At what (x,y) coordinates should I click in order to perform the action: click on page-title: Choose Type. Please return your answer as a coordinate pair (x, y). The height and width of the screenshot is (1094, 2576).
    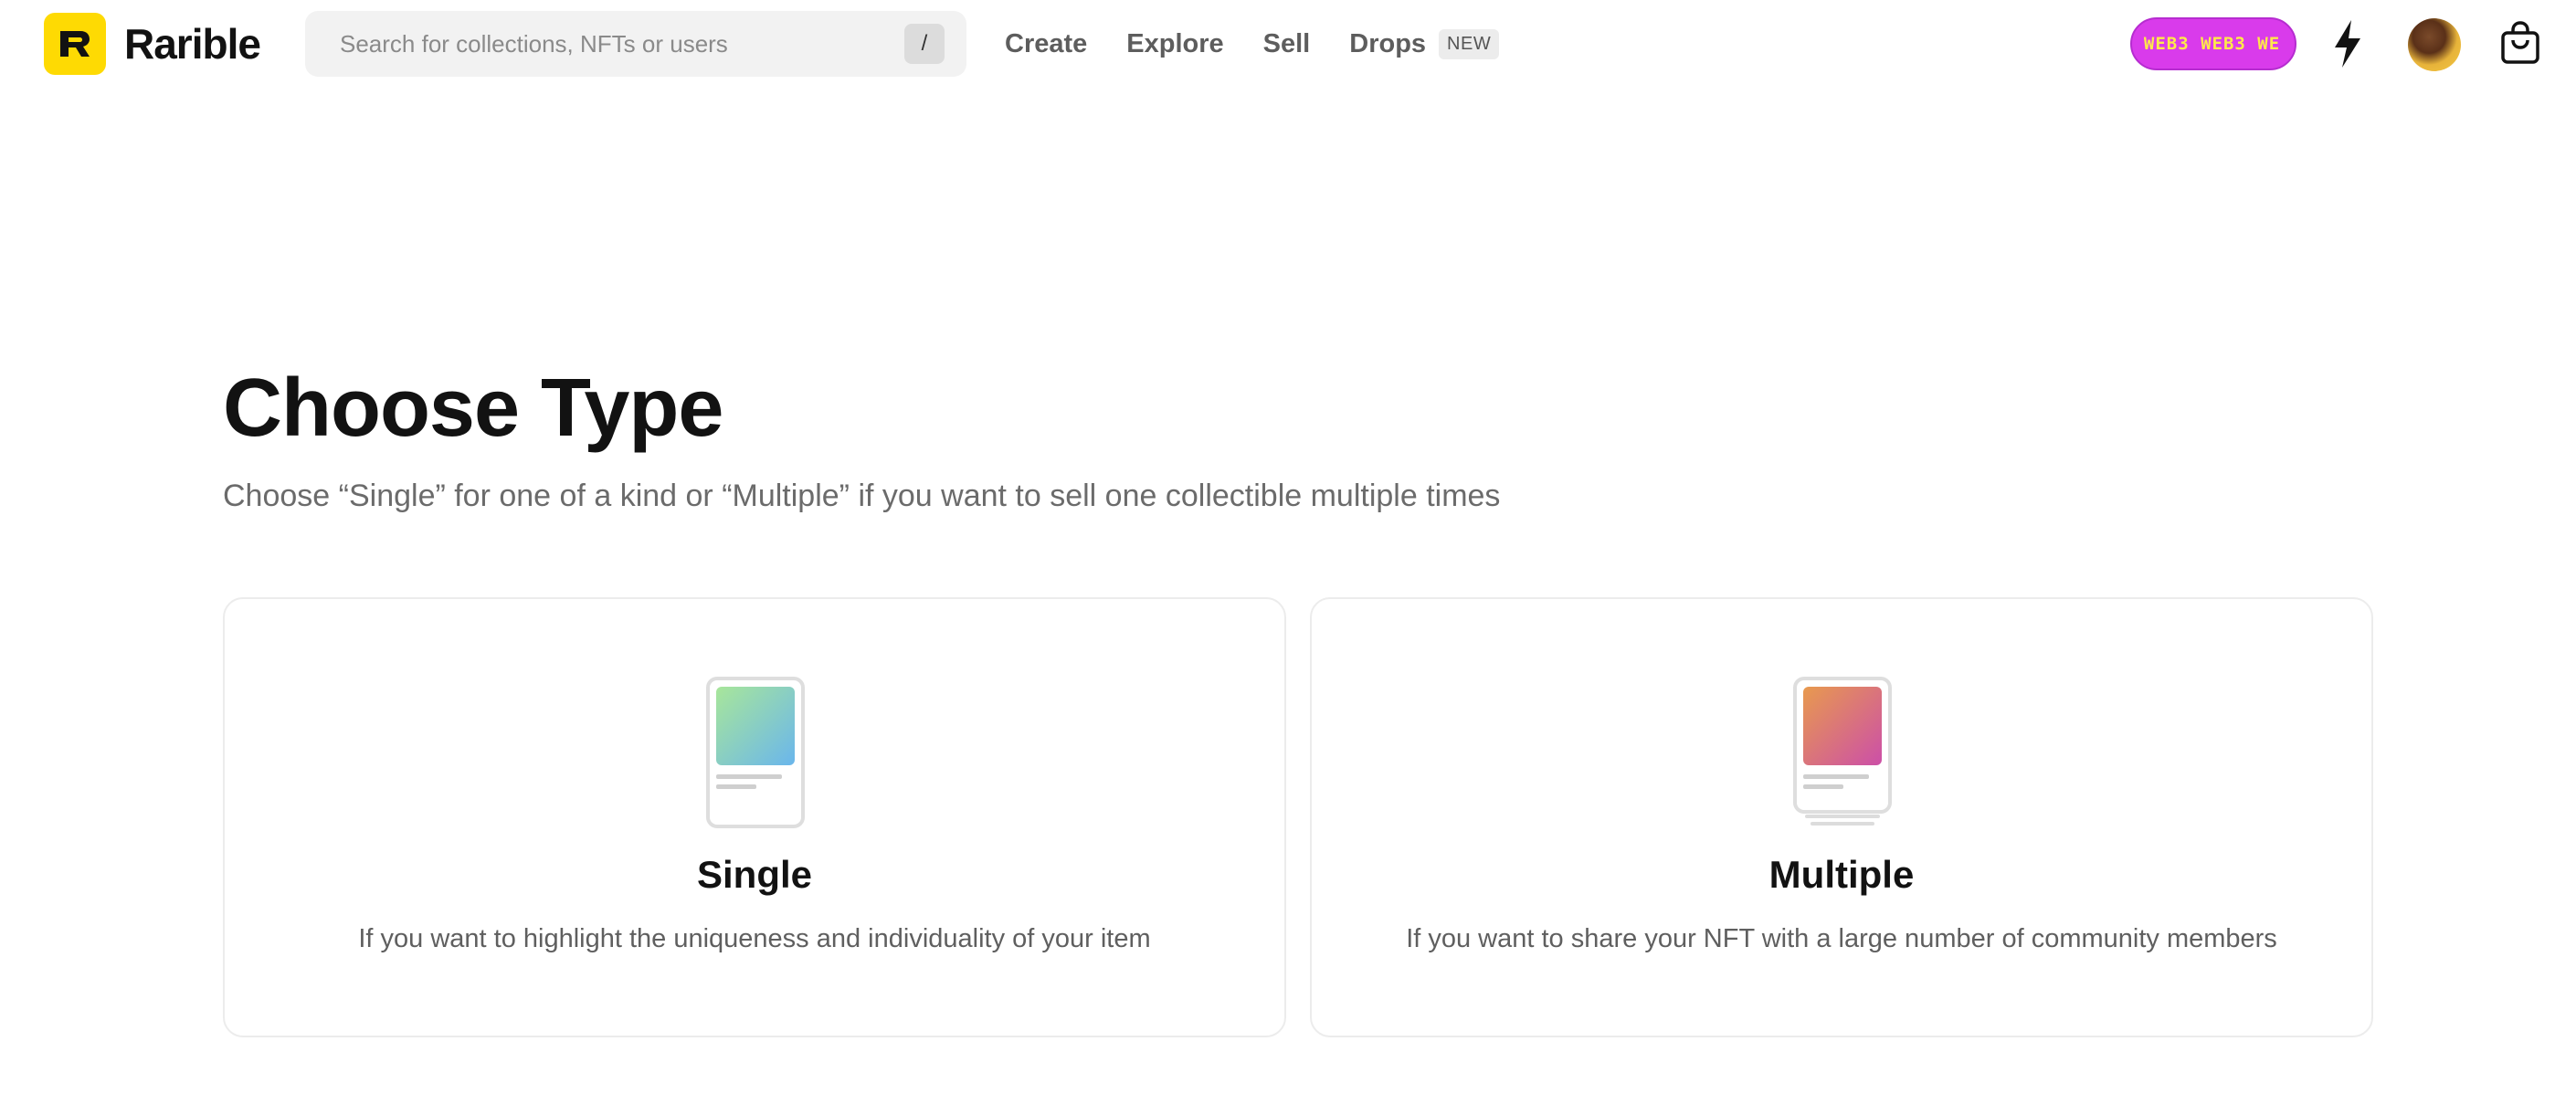
    Looking at the image, I should click on (473, 408).